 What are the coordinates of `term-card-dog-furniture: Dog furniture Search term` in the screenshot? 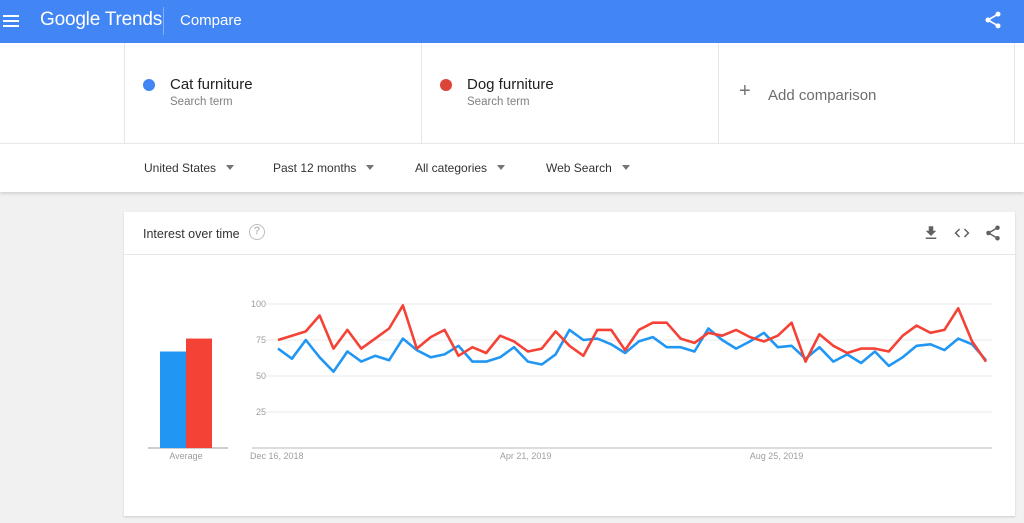 It's located at (569, 93).